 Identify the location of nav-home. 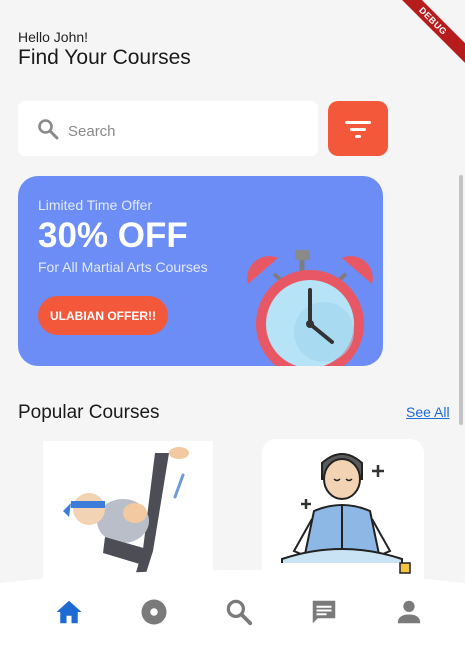
(69, 612).